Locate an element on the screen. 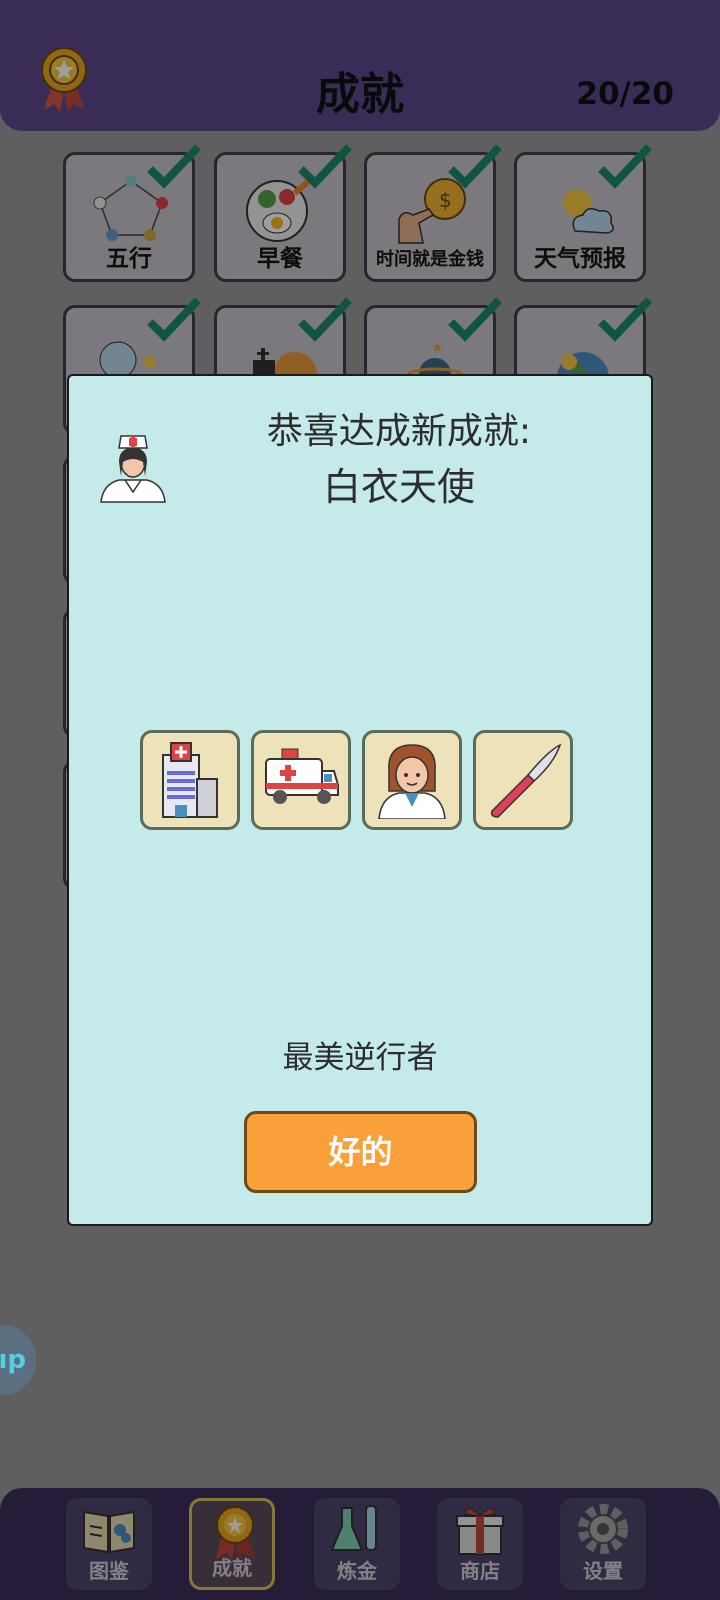 The height and width of the screenshot is (1600, 720). achievement-description: 最美逆行者 is located at coordinates (360, 1058).